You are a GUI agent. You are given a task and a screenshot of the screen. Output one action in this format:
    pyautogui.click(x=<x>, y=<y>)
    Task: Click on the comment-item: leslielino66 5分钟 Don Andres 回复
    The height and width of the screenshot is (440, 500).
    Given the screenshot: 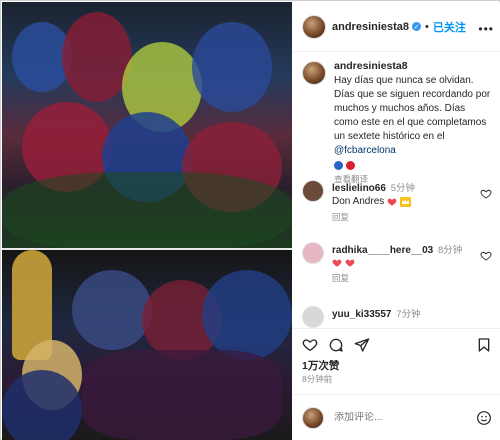 What is the action you would take?
    pyautogui.click(x=399, y=201)
    